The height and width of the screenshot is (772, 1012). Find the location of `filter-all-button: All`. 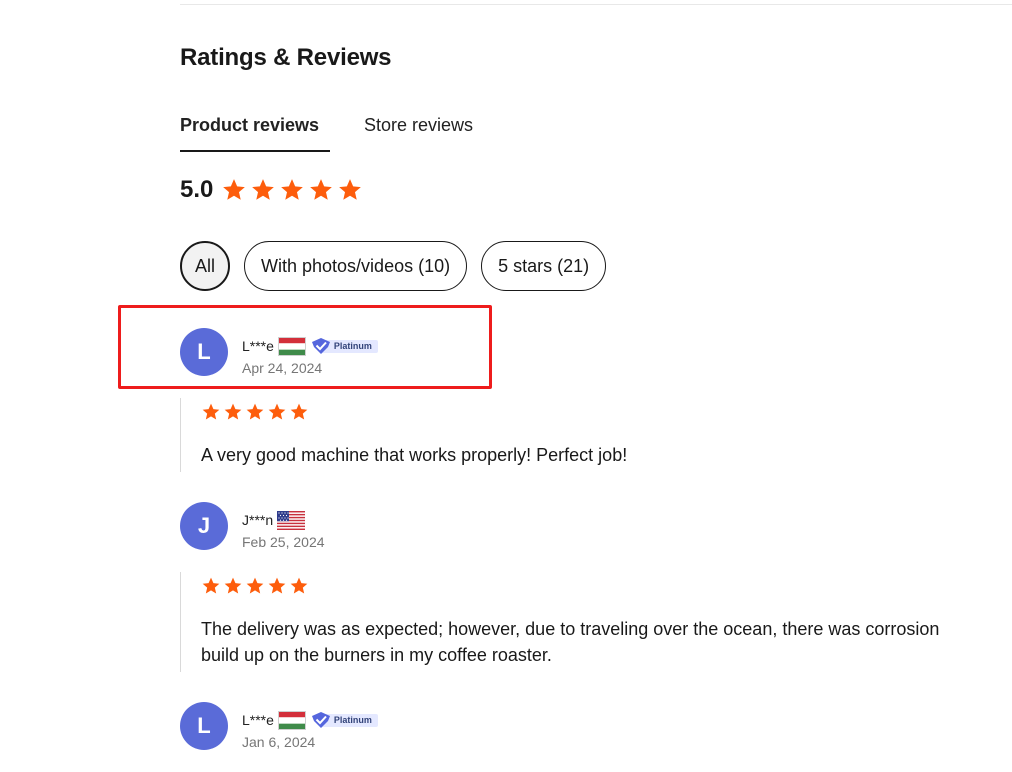

filter-all-button: All is located at coordinates (205, 266).